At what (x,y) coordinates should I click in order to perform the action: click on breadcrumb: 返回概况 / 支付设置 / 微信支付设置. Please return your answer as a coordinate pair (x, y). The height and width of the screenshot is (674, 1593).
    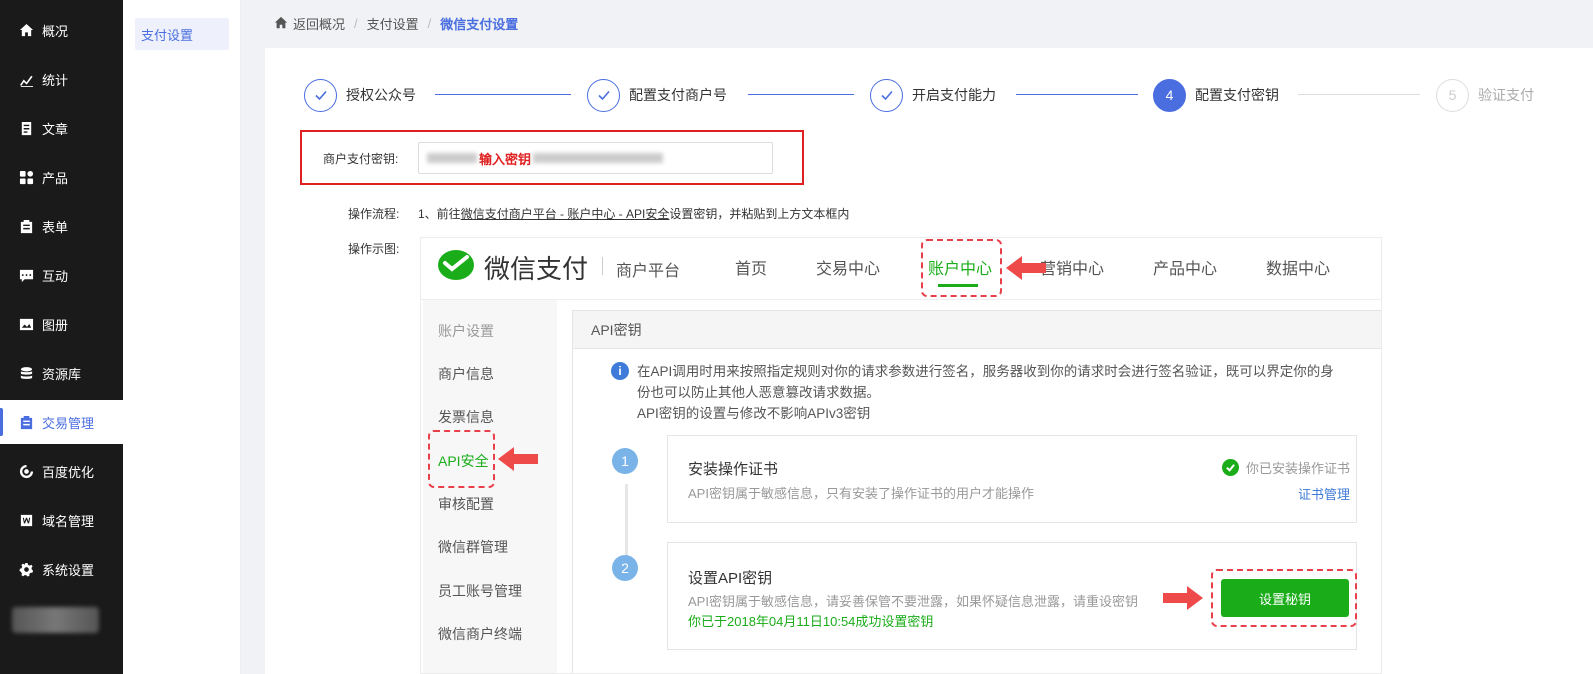
    Looking at the image, I should click on (396, 23).